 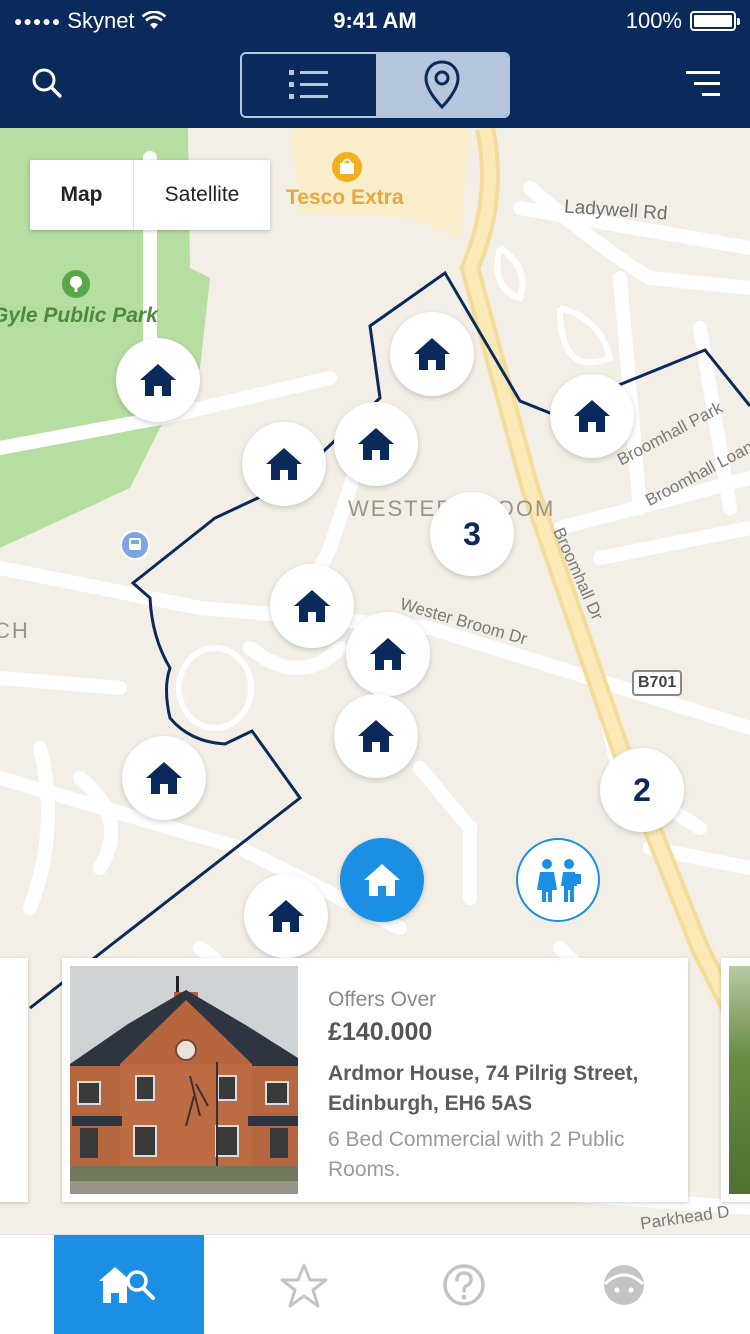 What do you see at coordinates (657, 683) in the screenshot?
I see `road-badge-b701: B701` at bounding box center [657, 683].